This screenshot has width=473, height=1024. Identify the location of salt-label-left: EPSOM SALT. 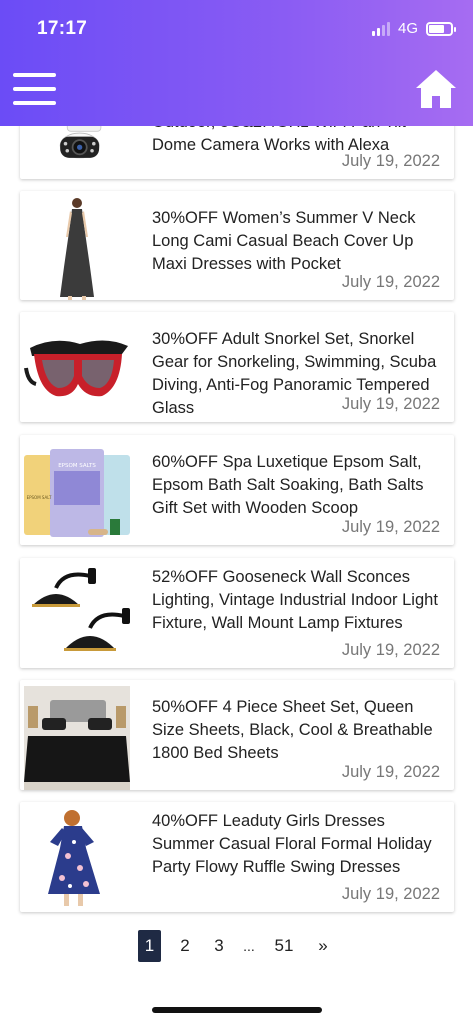
(39, 497).